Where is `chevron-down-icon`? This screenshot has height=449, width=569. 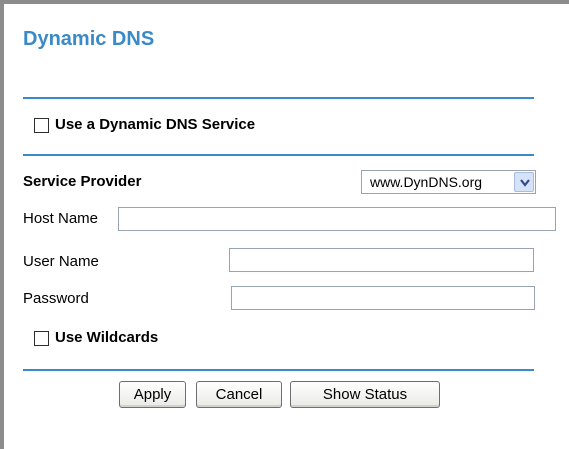 chevron-down-icon is located at coordinates (524, 182).